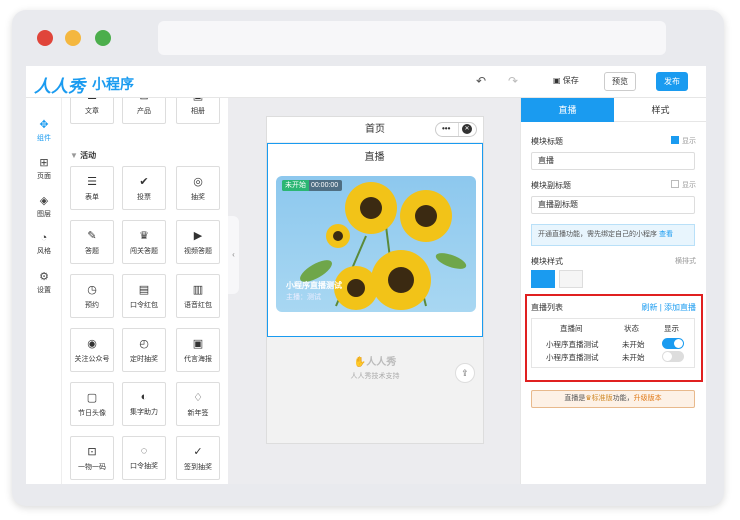 The height and width of the screenshot is (520, 740). What do you see at coordinates (198, 452) in the screenshot?
I see `checkin-lottery-icon: ✓` at bounding box center [198, 452].